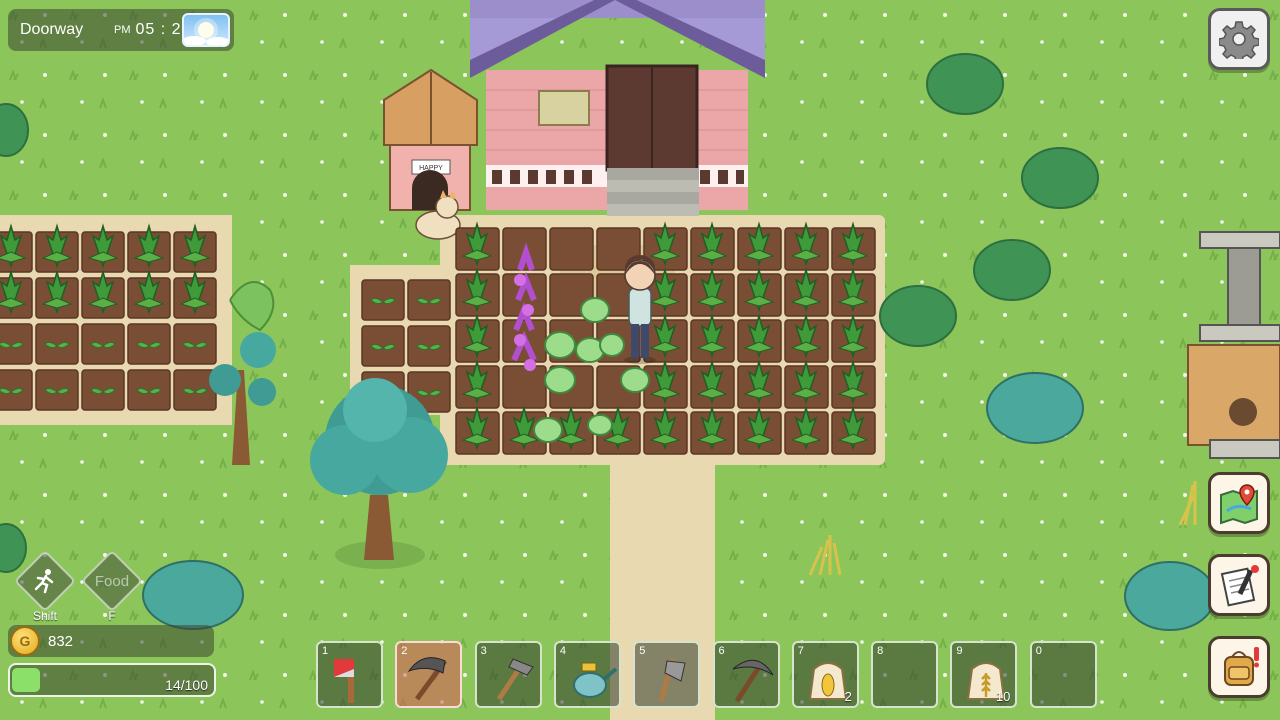 This screenshot has height=720, width=1280. Describe the element at coordinates (587, 674) in the screenshot. I see `hotbar-slot-4: 4` at that location.